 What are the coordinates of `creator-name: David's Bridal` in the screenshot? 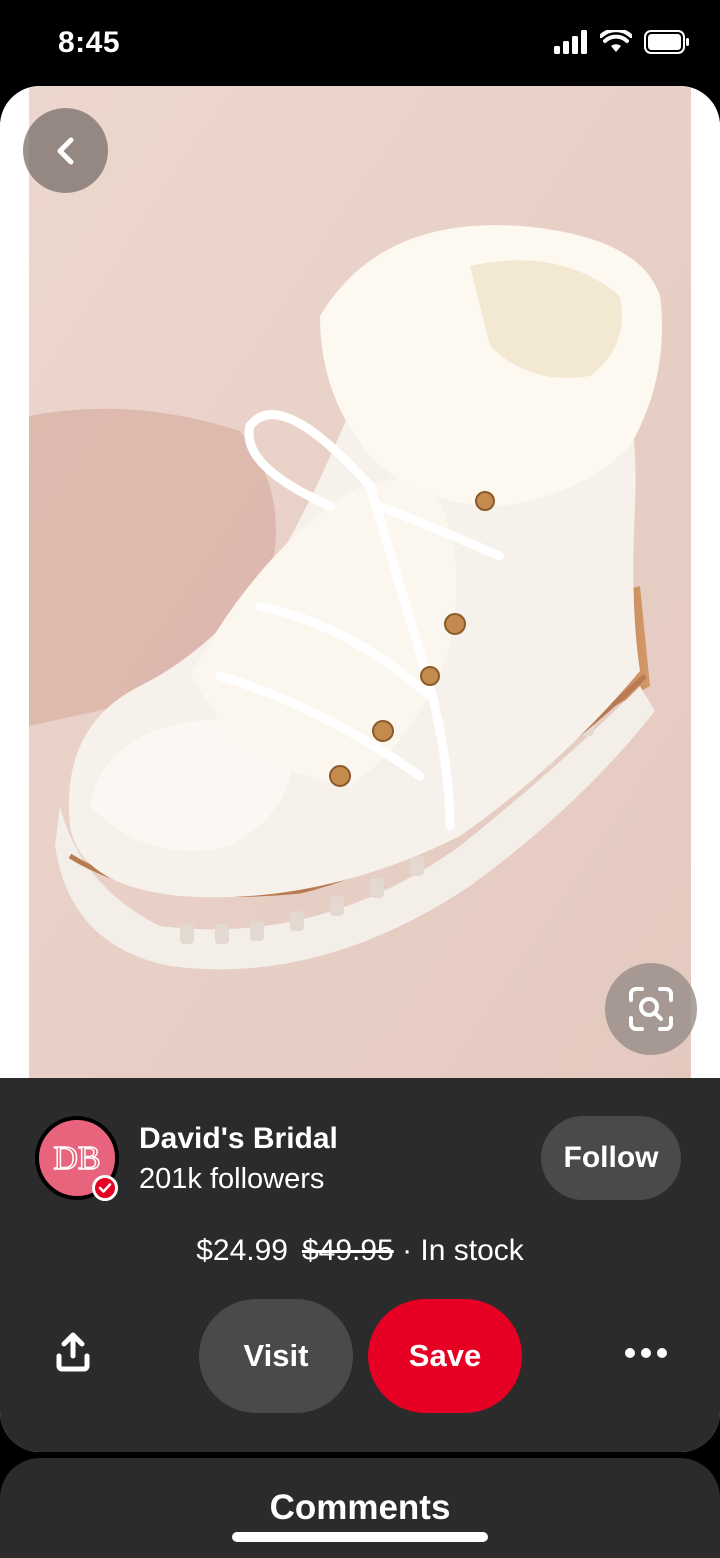 It's located at (238, 1139).